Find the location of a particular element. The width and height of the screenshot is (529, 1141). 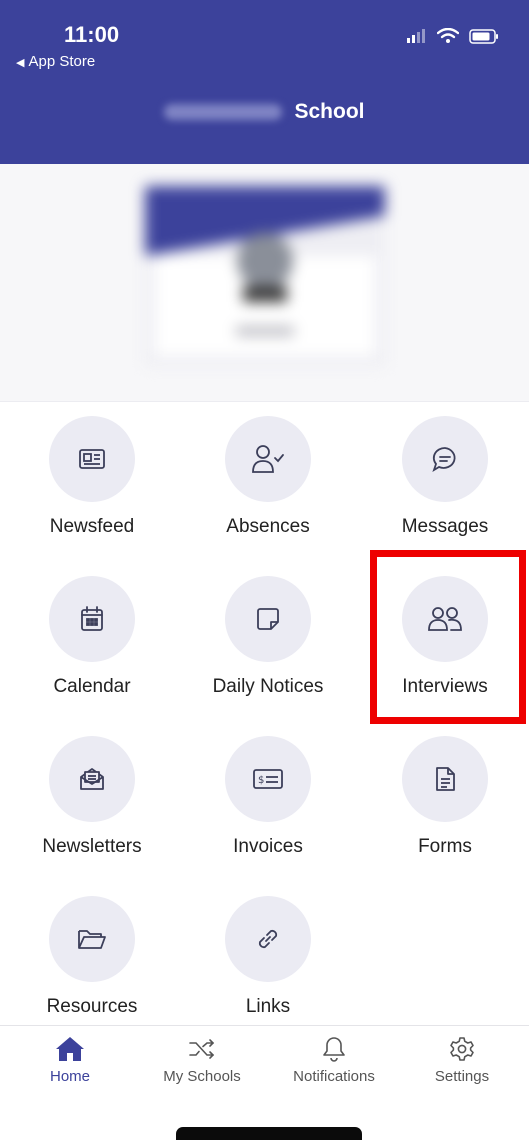

link-icon is located at coordinates (268, 939).